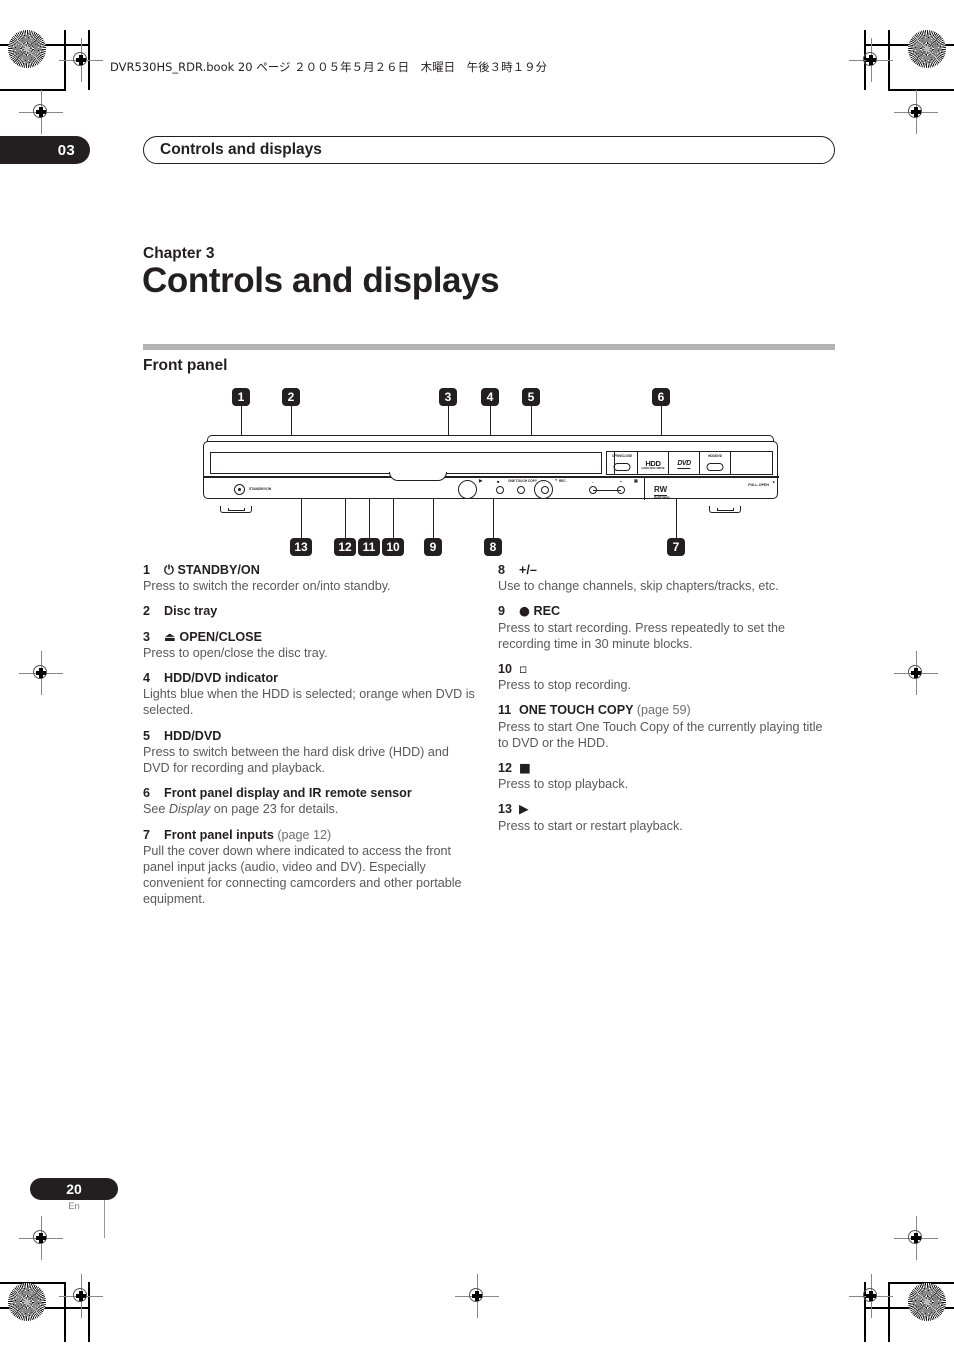 The height and width of the screenshot is (1351, 954). I want to click on legend-heading: 4 HDD/DVD indicator, so click(310, 678).